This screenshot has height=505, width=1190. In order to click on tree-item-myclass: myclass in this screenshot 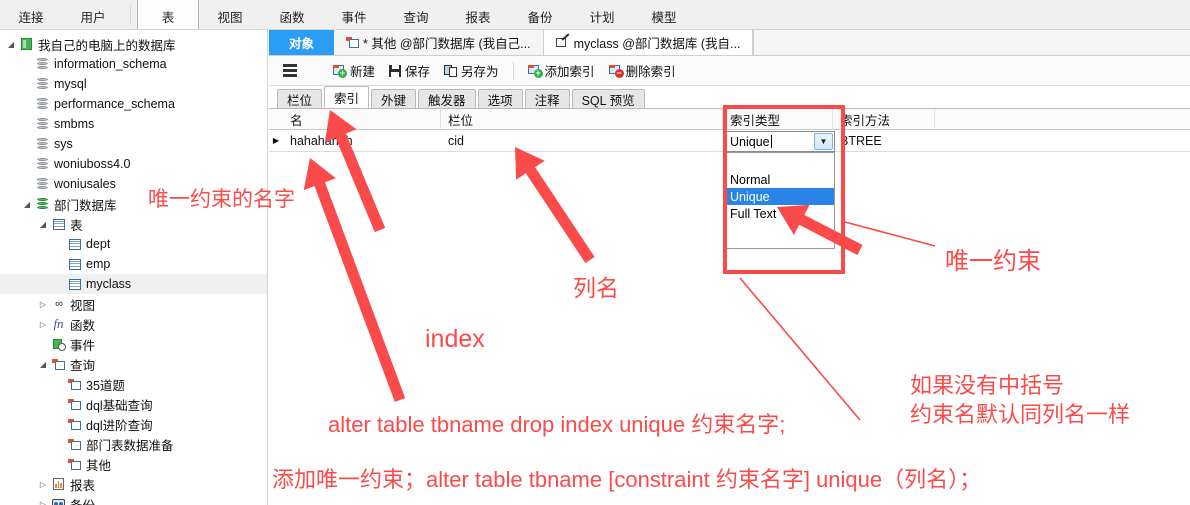, I will do `click(133, 284)`.